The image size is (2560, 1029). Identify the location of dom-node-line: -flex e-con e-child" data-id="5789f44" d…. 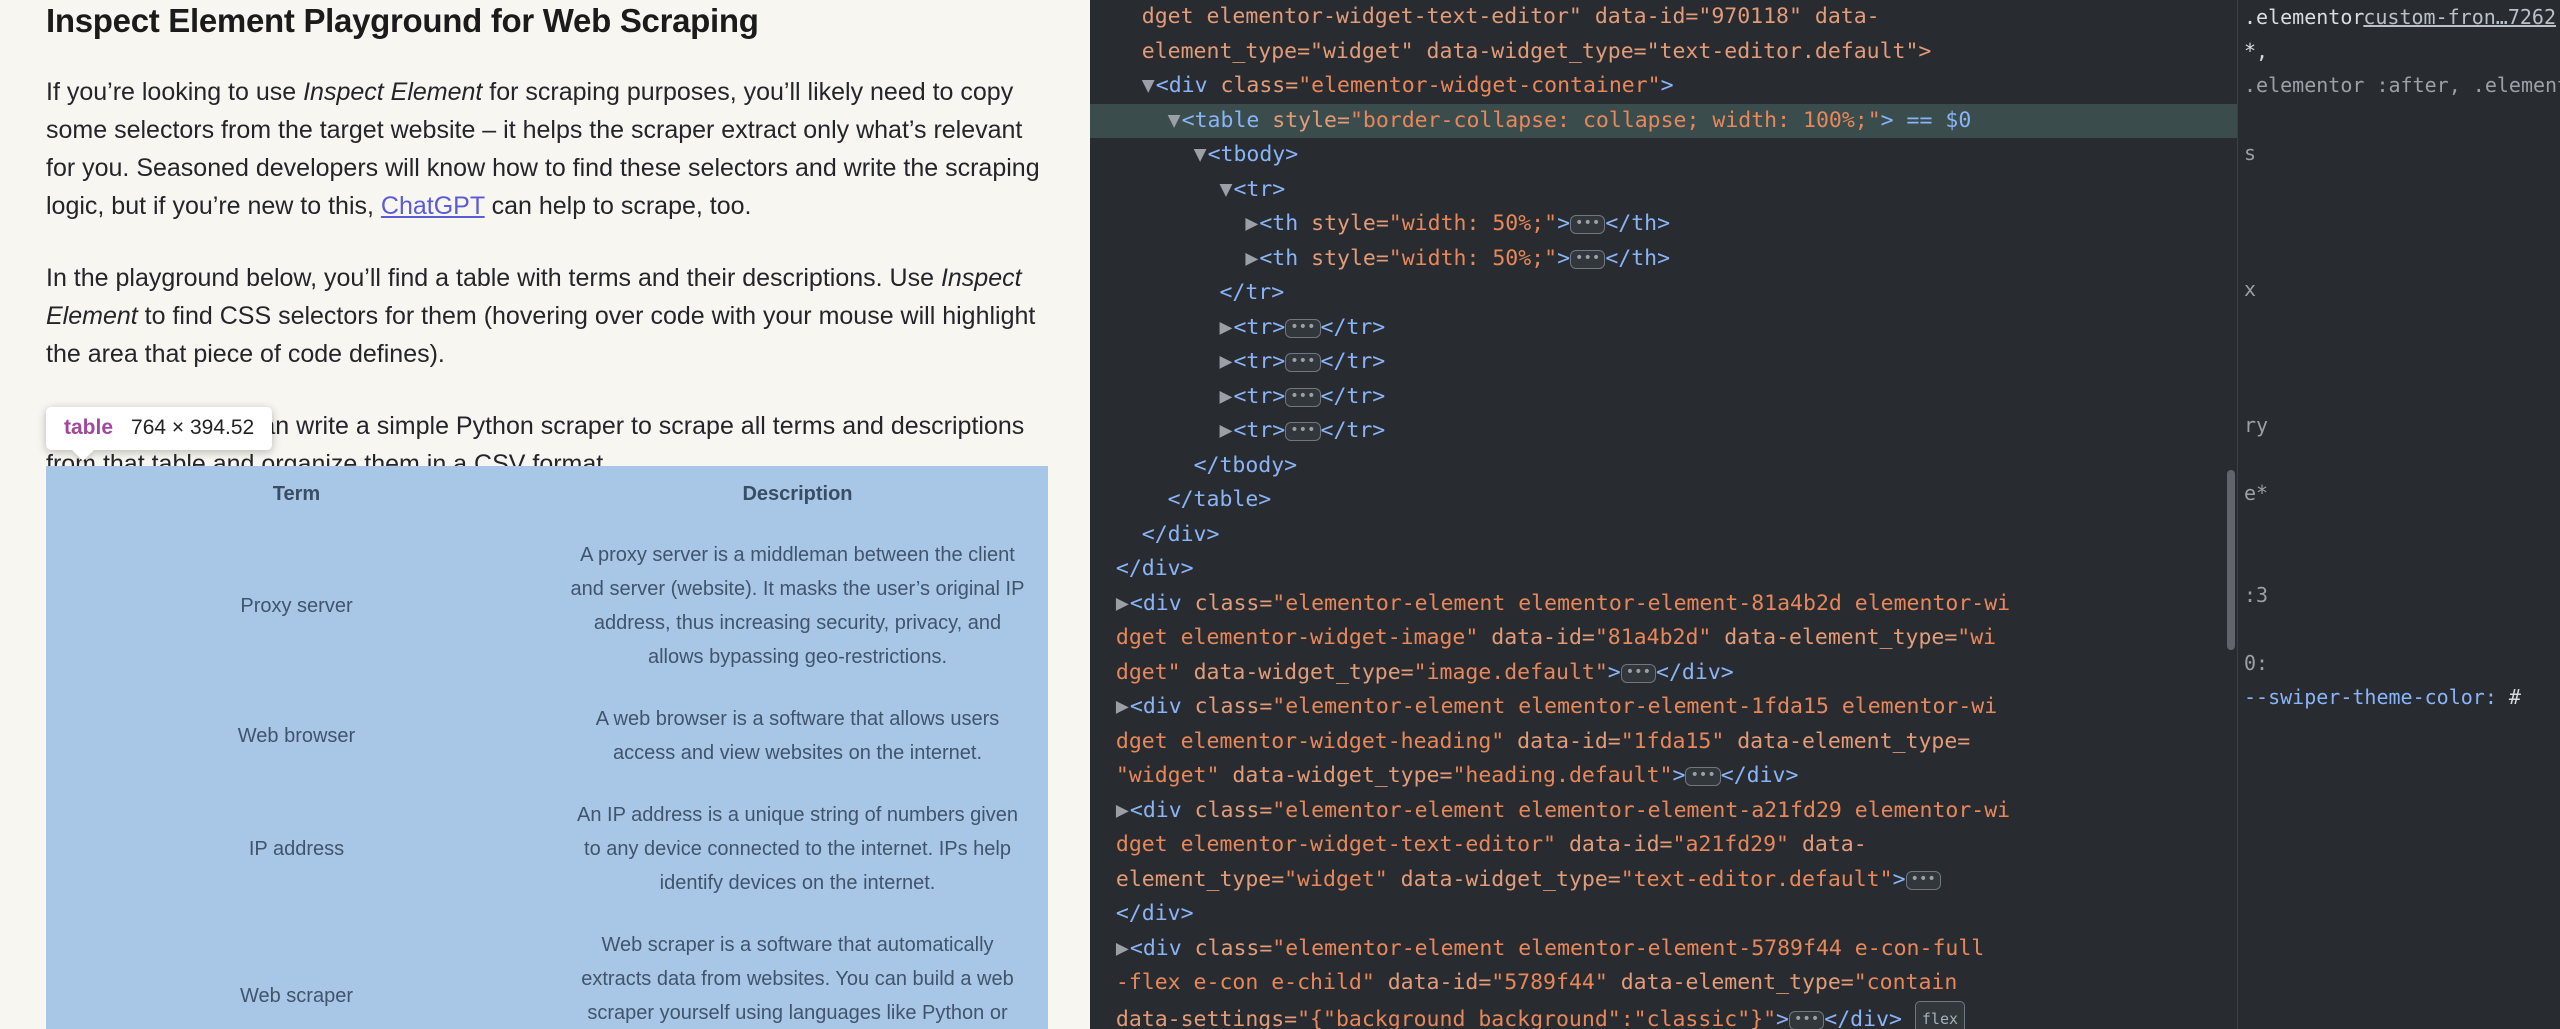
(1663, 983).